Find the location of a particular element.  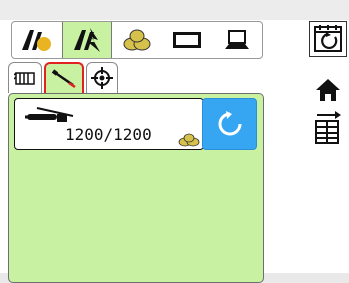

tractor-sprayer-icon is located at coordinates (87, 40).